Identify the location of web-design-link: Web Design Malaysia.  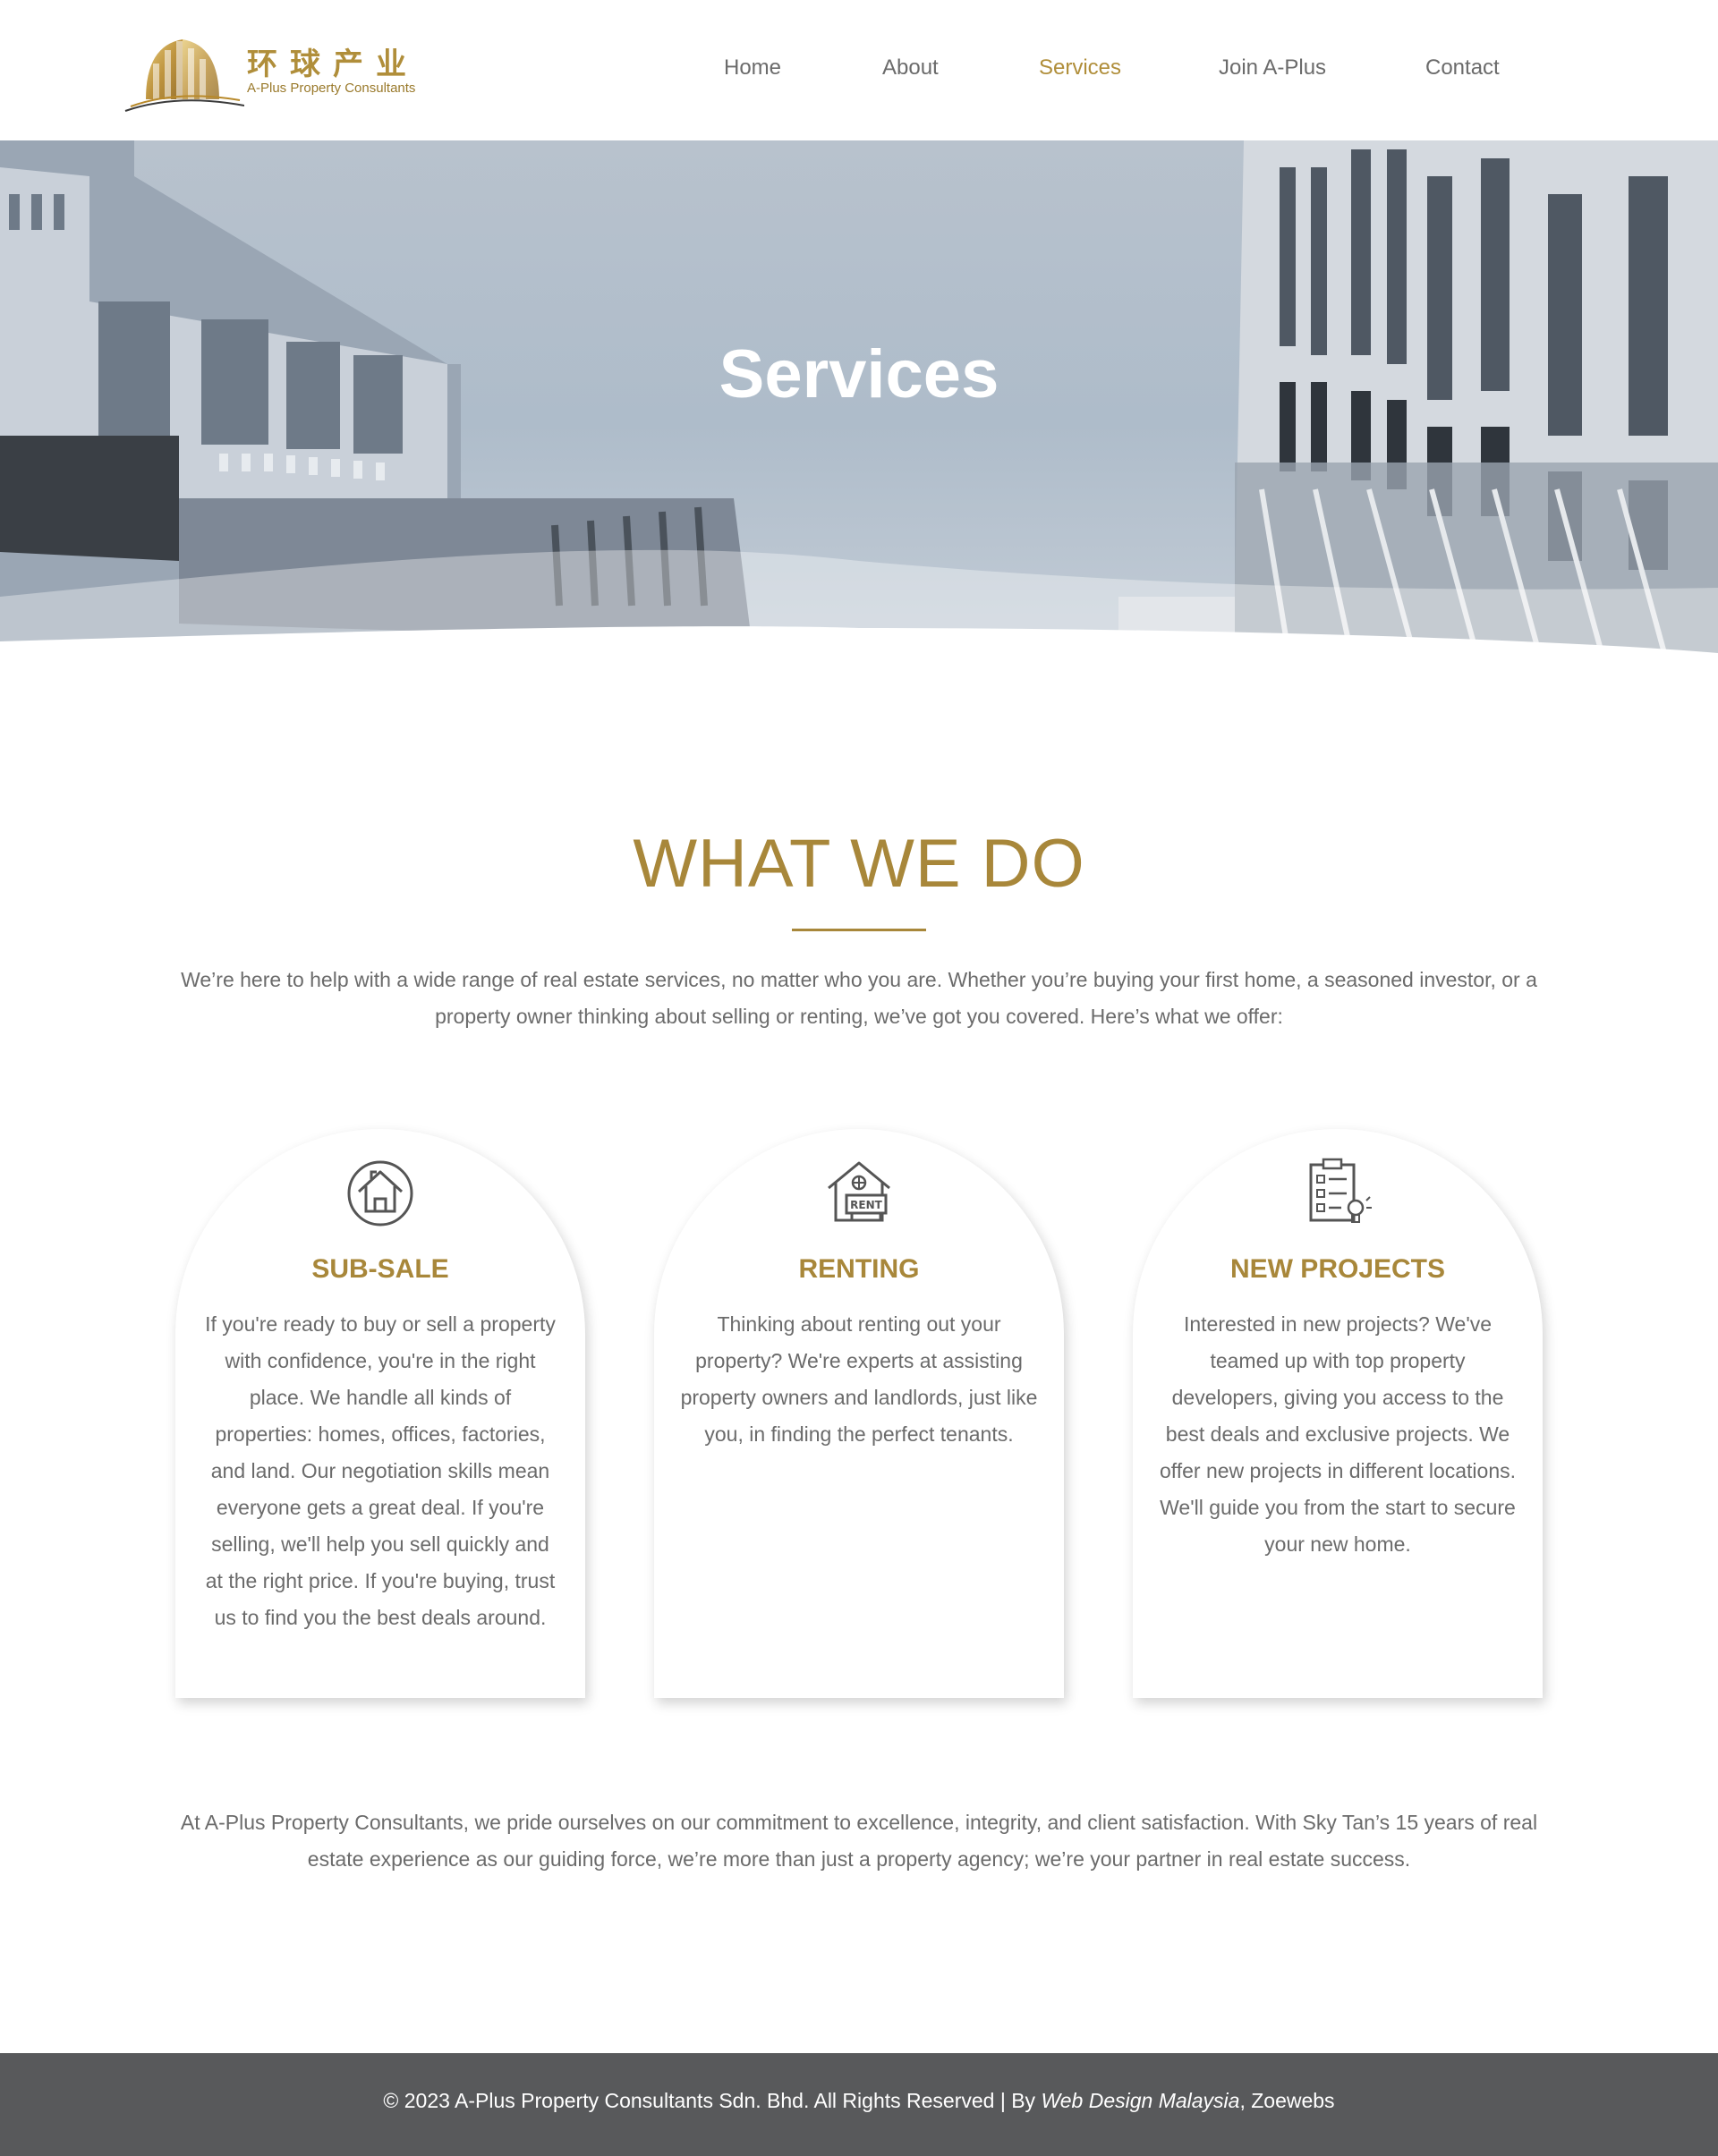
(1140, 2100).